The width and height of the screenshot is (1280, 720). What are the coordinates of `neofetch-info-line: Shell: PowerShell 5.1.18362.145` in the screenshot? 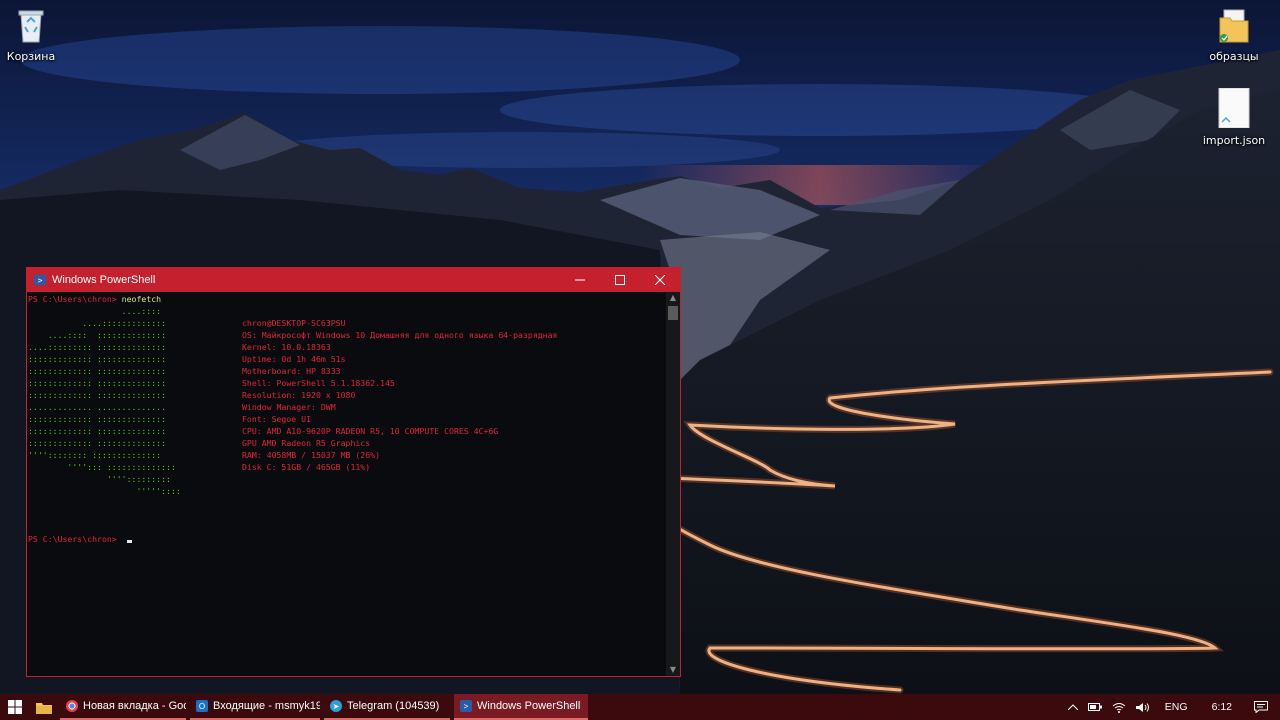 It's located at (318, 383).